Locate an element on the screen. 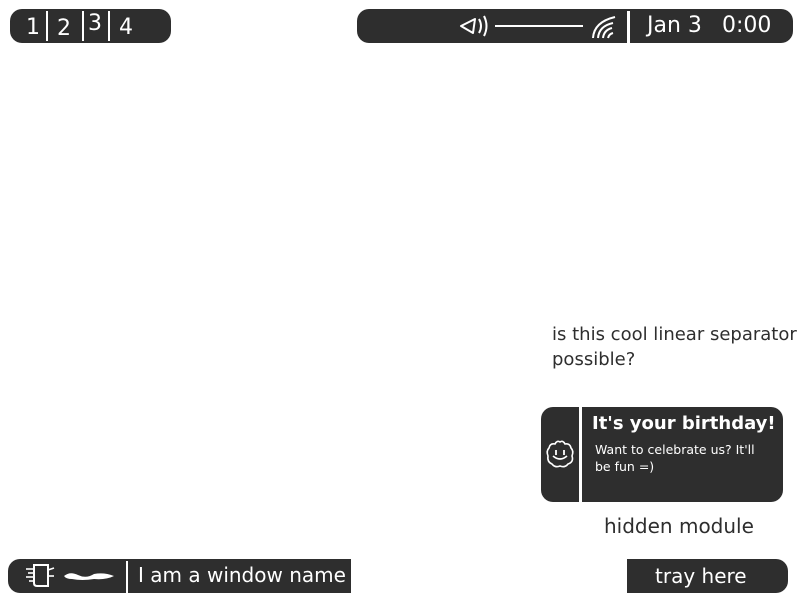  notification-divider is located at coordinates (580, 454).